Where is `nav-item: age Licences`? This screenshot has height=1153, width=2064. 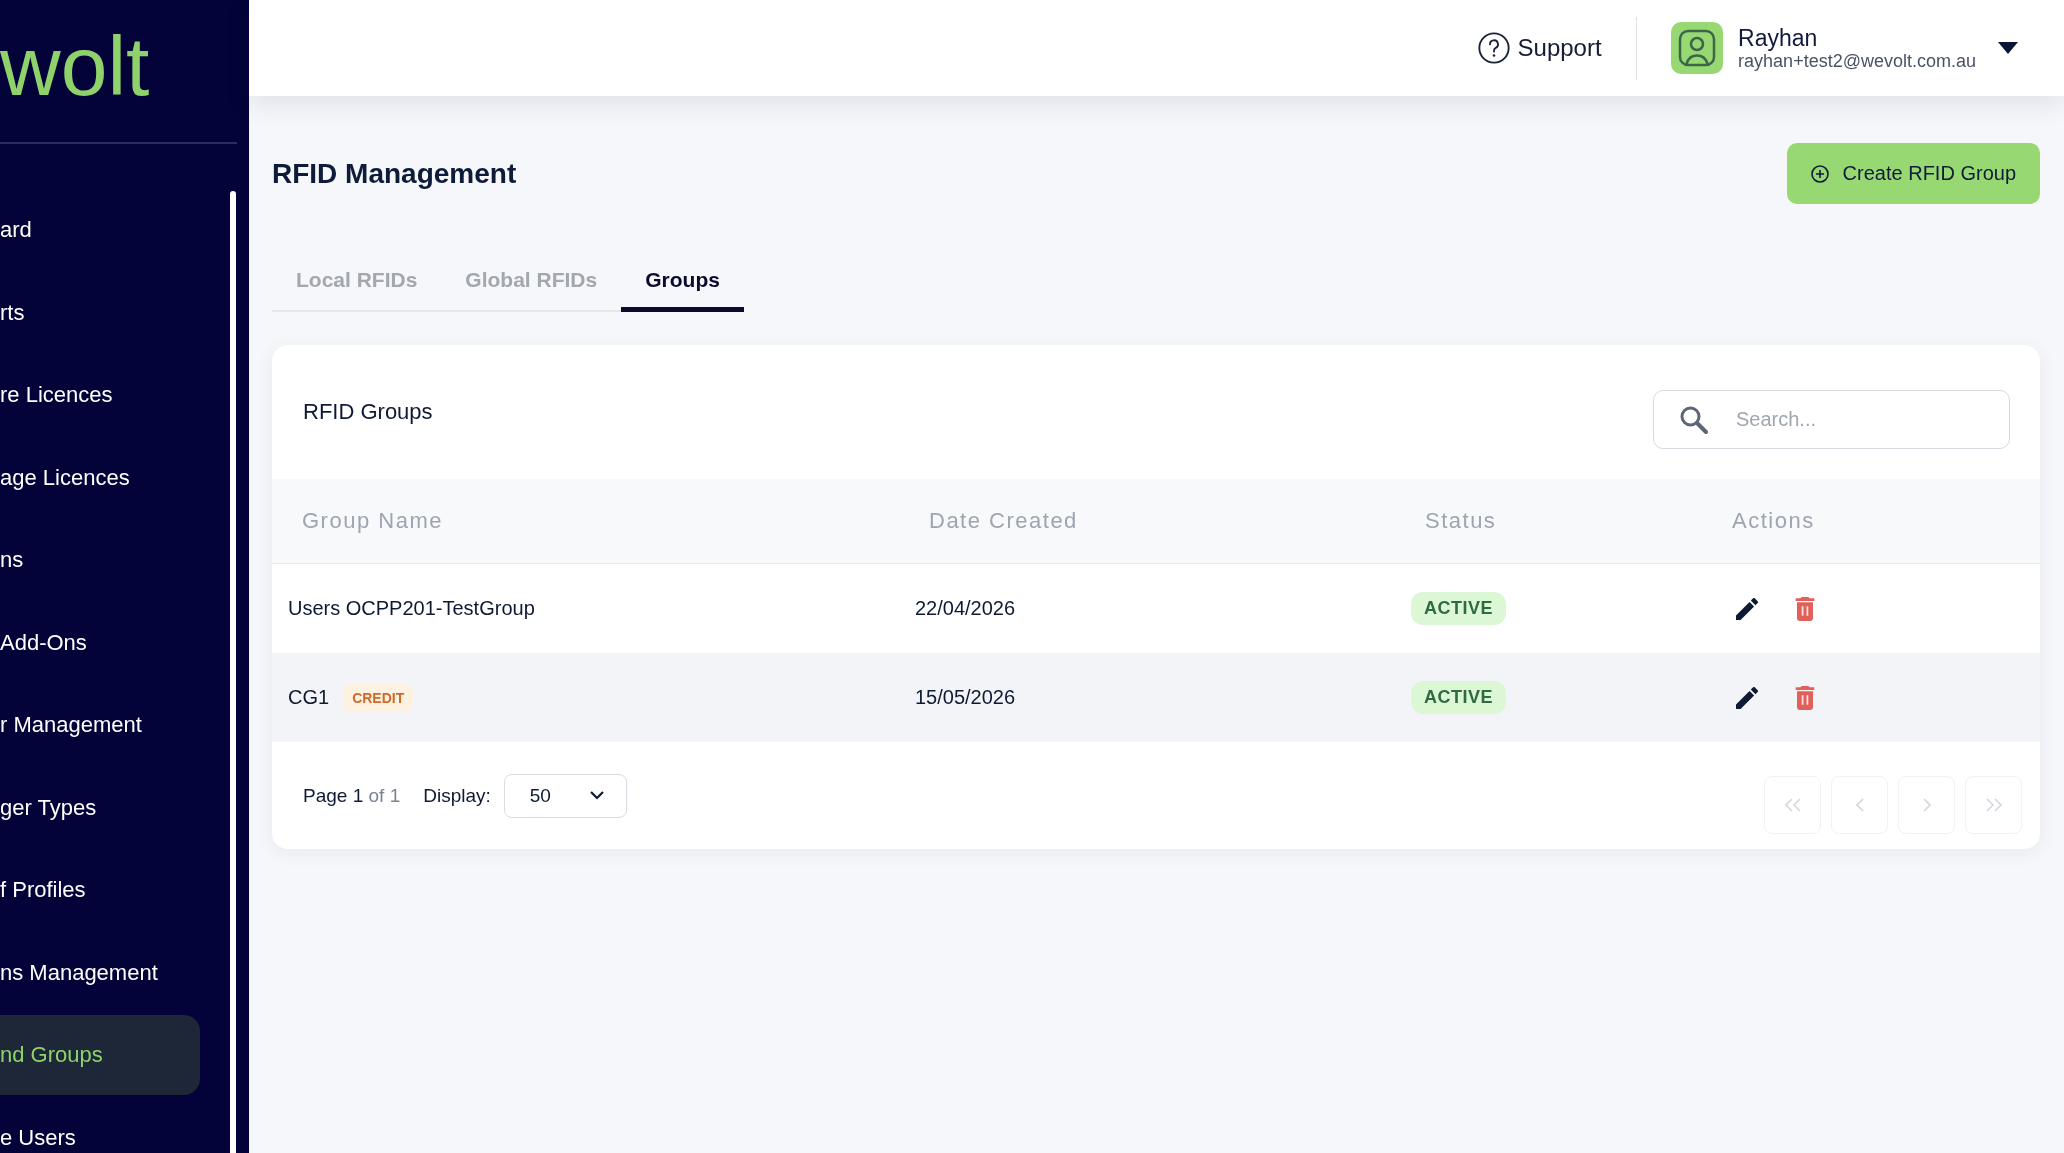
nav-item: age Licences is located at coordinates (100, 477).